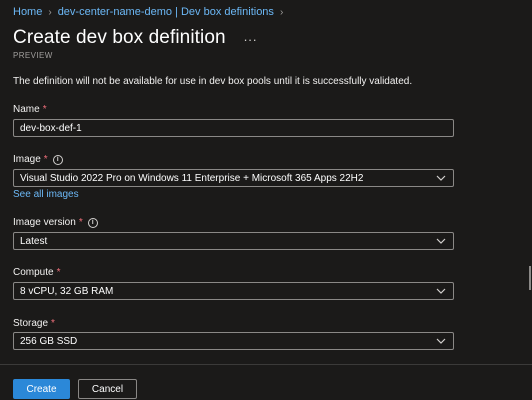 This screenshot has height=400, width=532. Describe the element at coordinates (119, 37) in the screenshot. I see `page-title: Create dev box definition` at that location.